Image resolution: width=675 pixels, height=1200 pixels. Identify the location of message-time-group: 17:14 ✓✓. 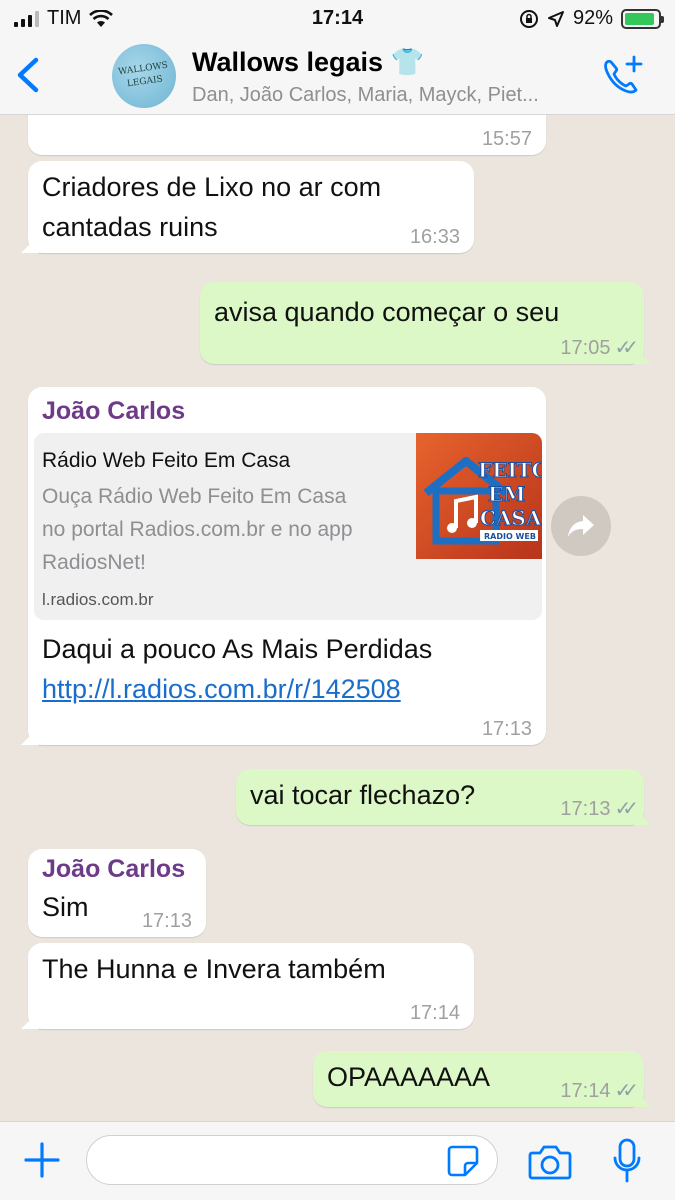
(599, 1091).